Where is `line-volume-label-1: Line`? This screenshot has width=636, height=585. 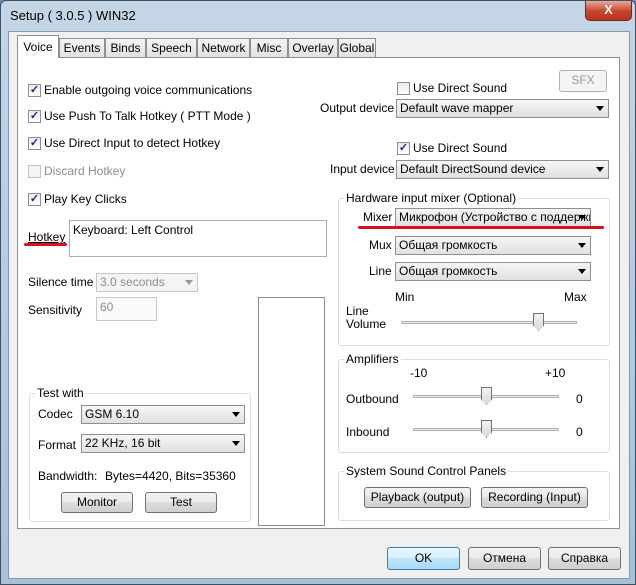 line-volume-label-1: Line is located at coordinates (357, 311).